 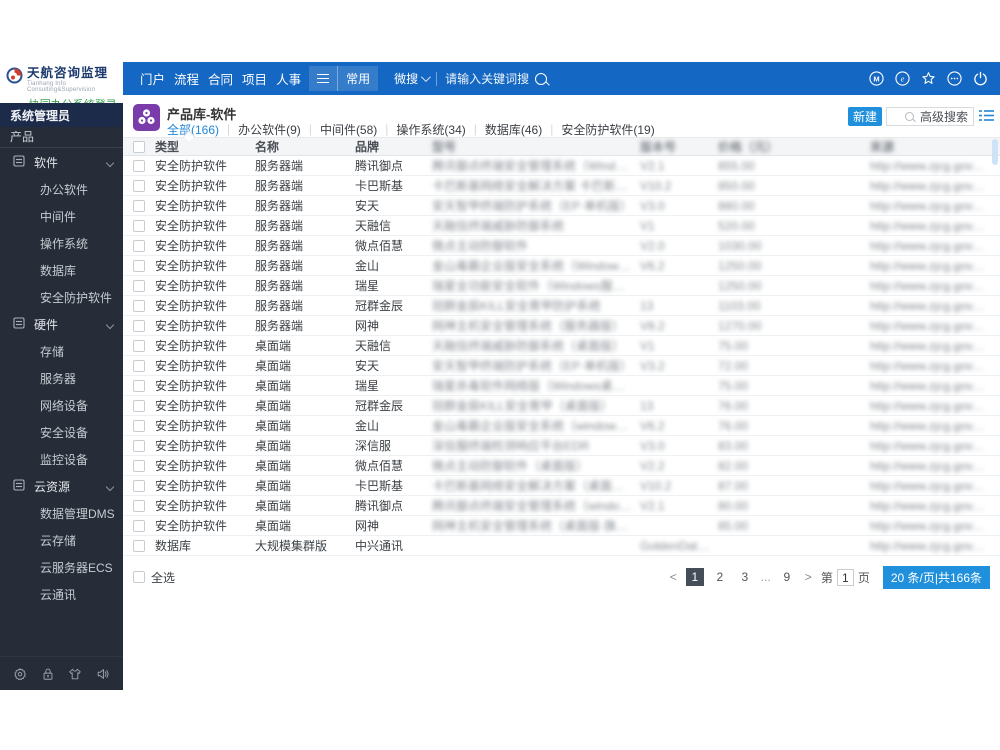 I want to click on sidebar-item-1-3: 操作系统, so click(x=61, y=243).